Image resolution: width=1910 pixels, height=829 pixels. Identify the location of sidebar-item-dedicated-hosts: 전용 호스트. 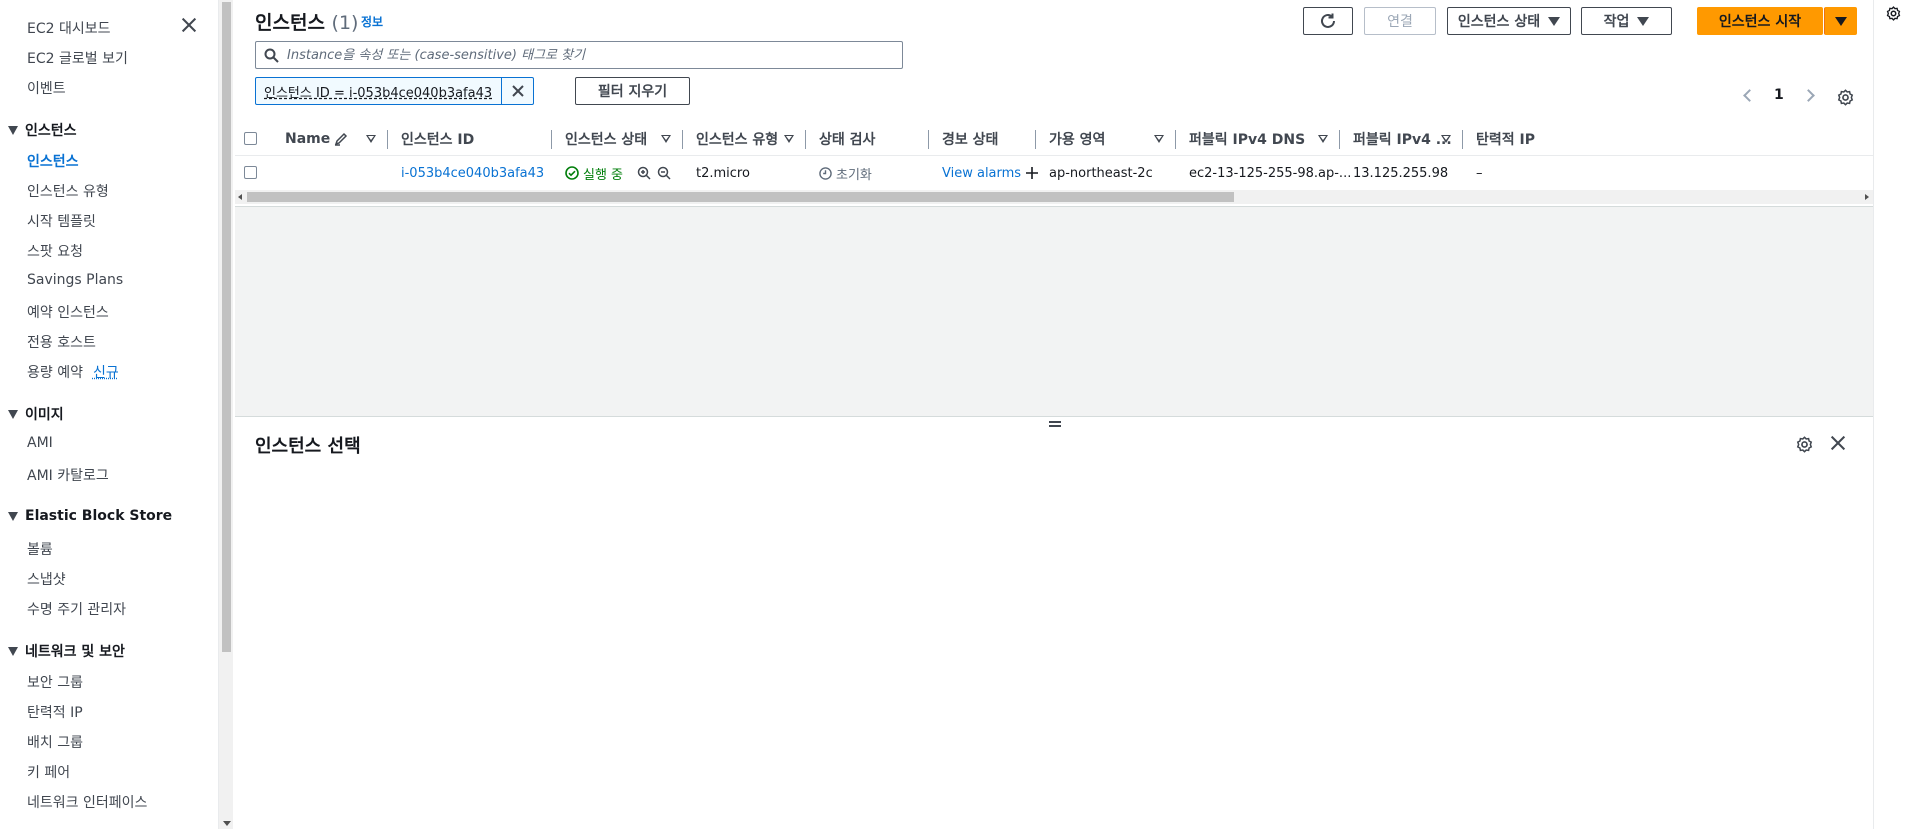
(61, 342).